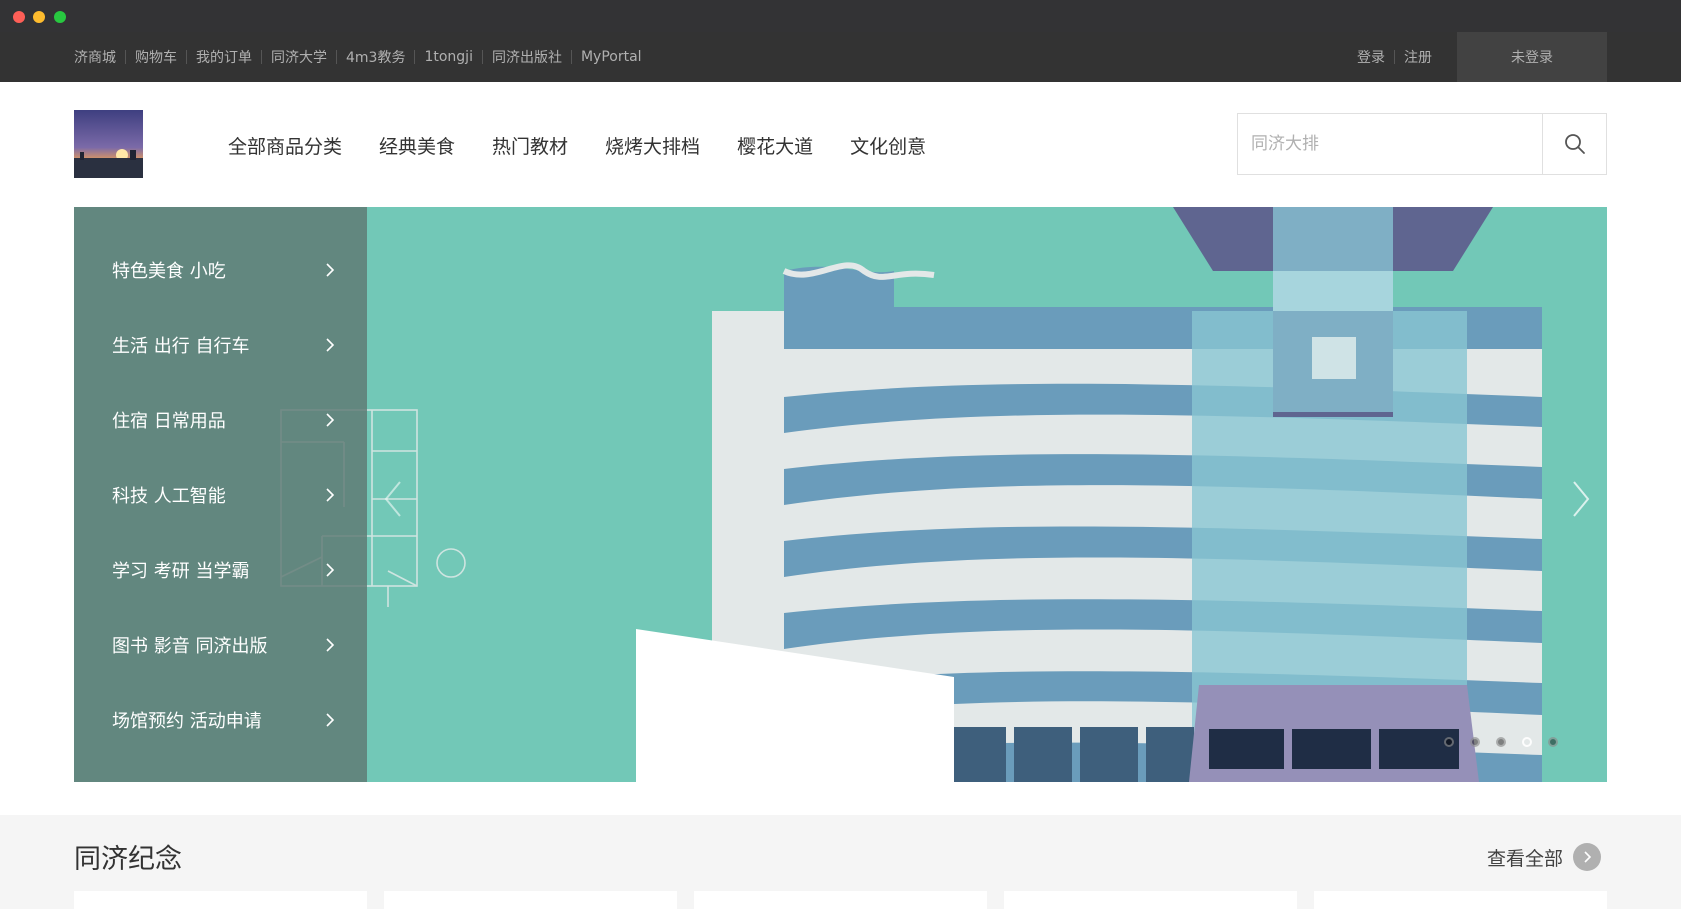  I want to click on nav-bbq: 烧烤大排档, so click(652, 145).